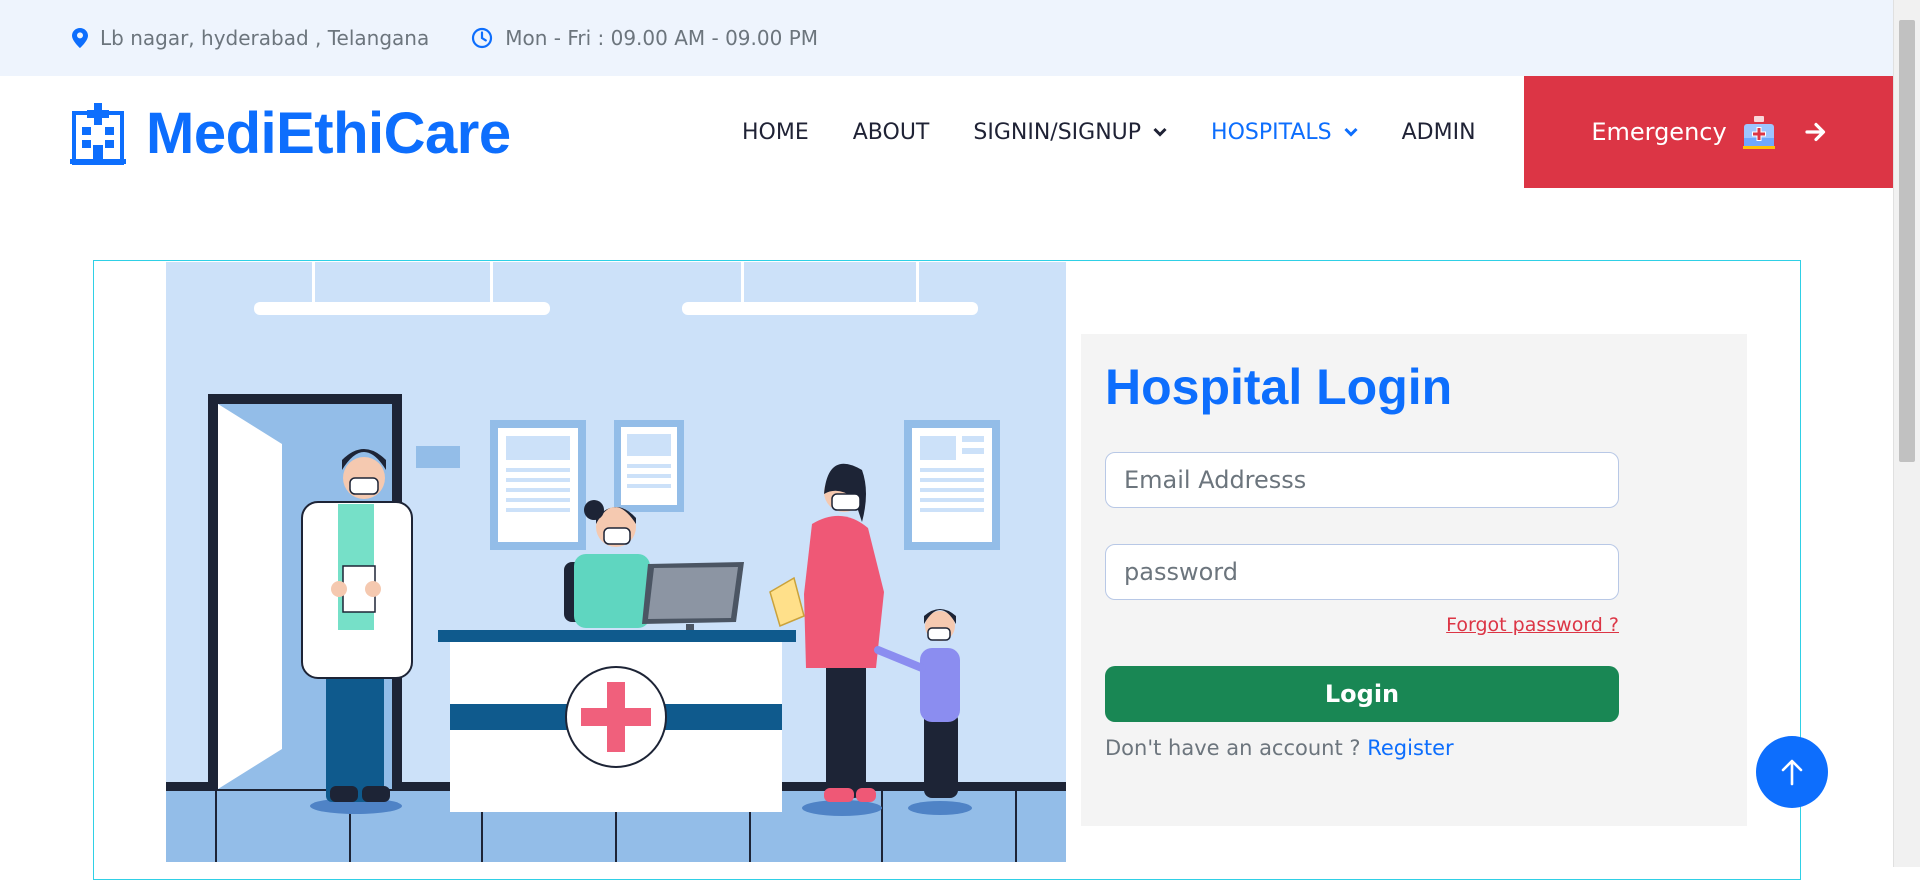  I want to click on nav-home: HOME, so click(775, 132).